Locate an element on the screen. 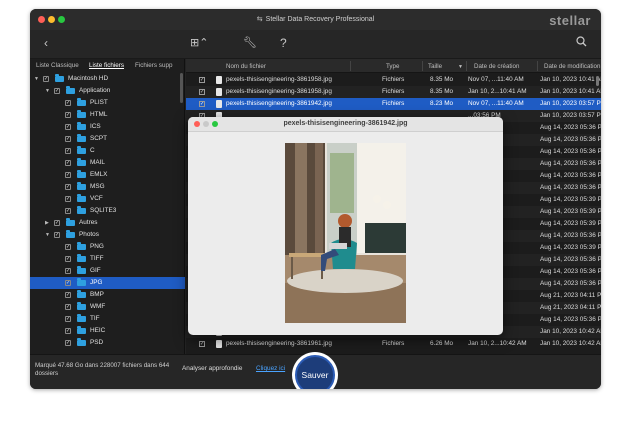 Image resolution: width=624 pixels, height=421 pixels. preview-title: pexels-thisisengineering-3861942.jpg is located at coordinates (345, 123).